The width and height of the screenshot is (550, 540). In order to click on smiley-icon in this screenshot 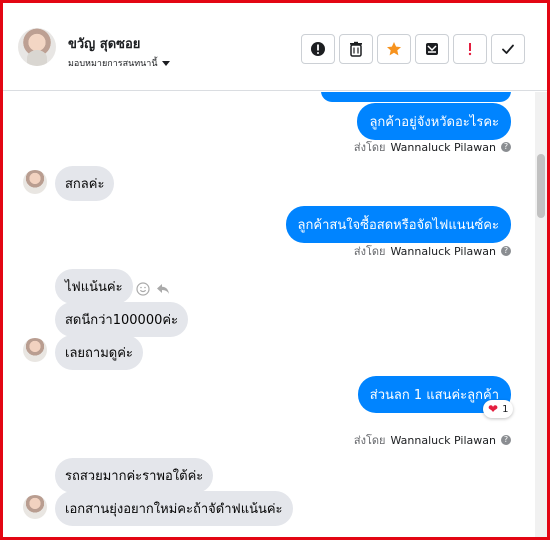, I will do `click(143, 289)`.